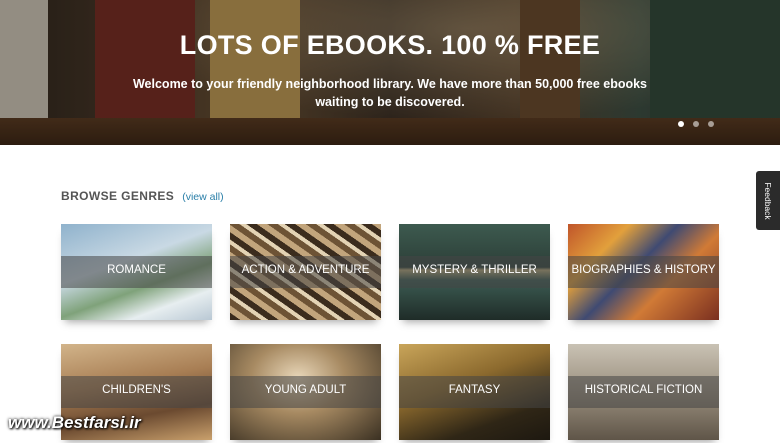  I want to click on genre-label: ROMANCE, so click(136, 270).